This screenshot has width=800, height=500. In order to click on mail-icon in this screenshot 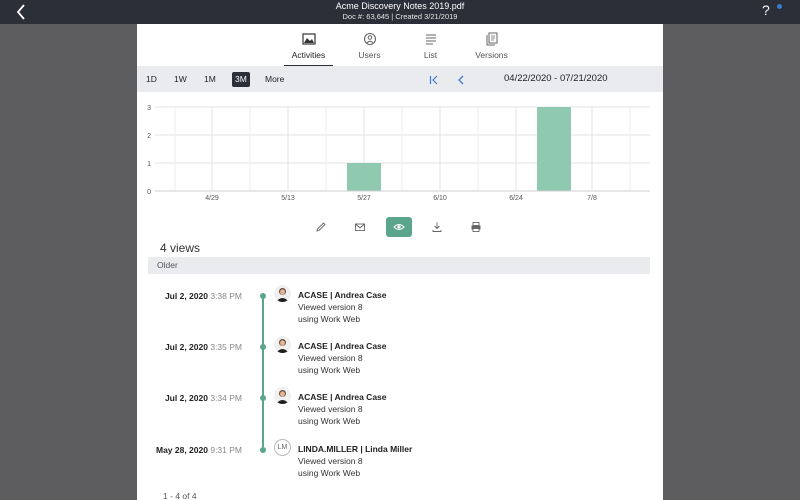, I will do `click(360, 227)`.